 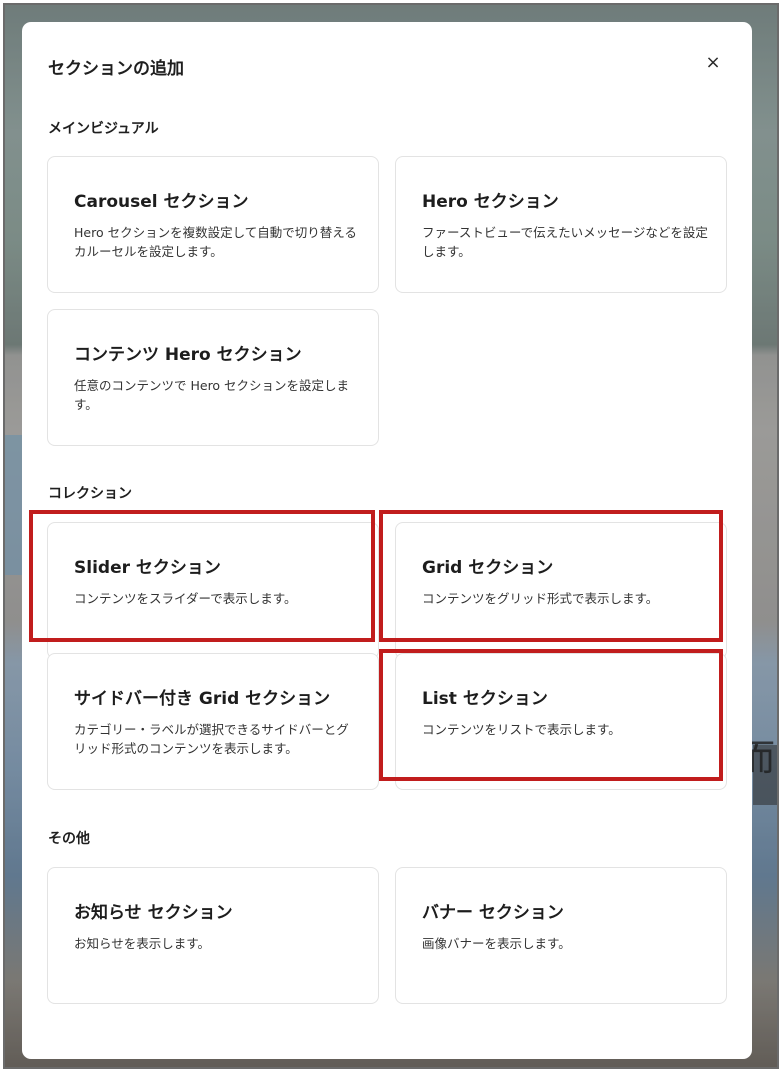 What do you see at coordinates (713, 63) in the screenshot?
I see `close-icon: ×` at bounding box center [713, 63].